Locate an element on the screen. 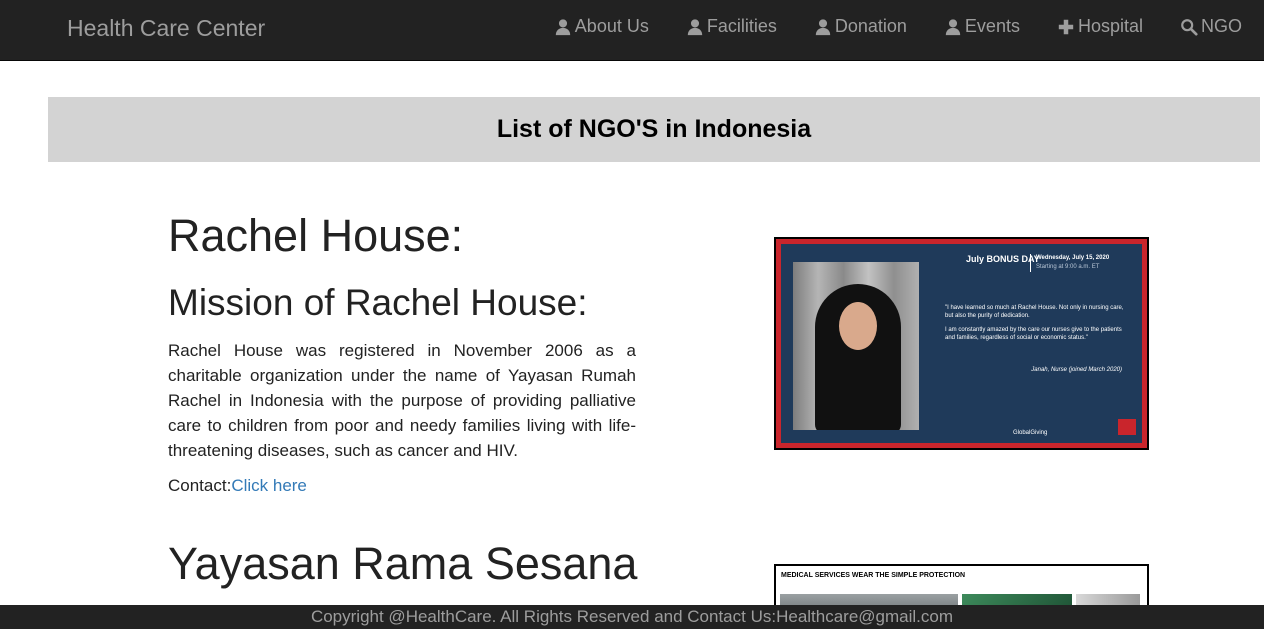 The width and height of the screenshot is (1264, 629). nav-facilities: Facilities is located at coordinates (731, 26).